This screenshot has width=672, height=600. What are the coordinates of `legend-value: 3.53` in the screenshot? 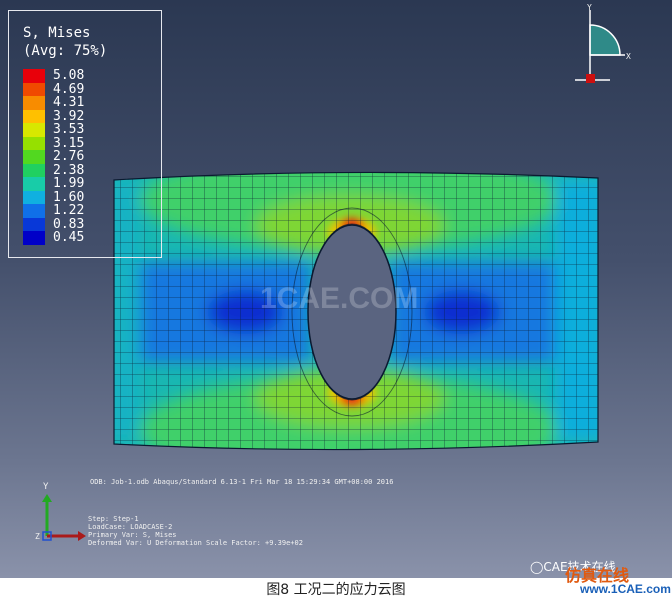 It's located at (69, 129).